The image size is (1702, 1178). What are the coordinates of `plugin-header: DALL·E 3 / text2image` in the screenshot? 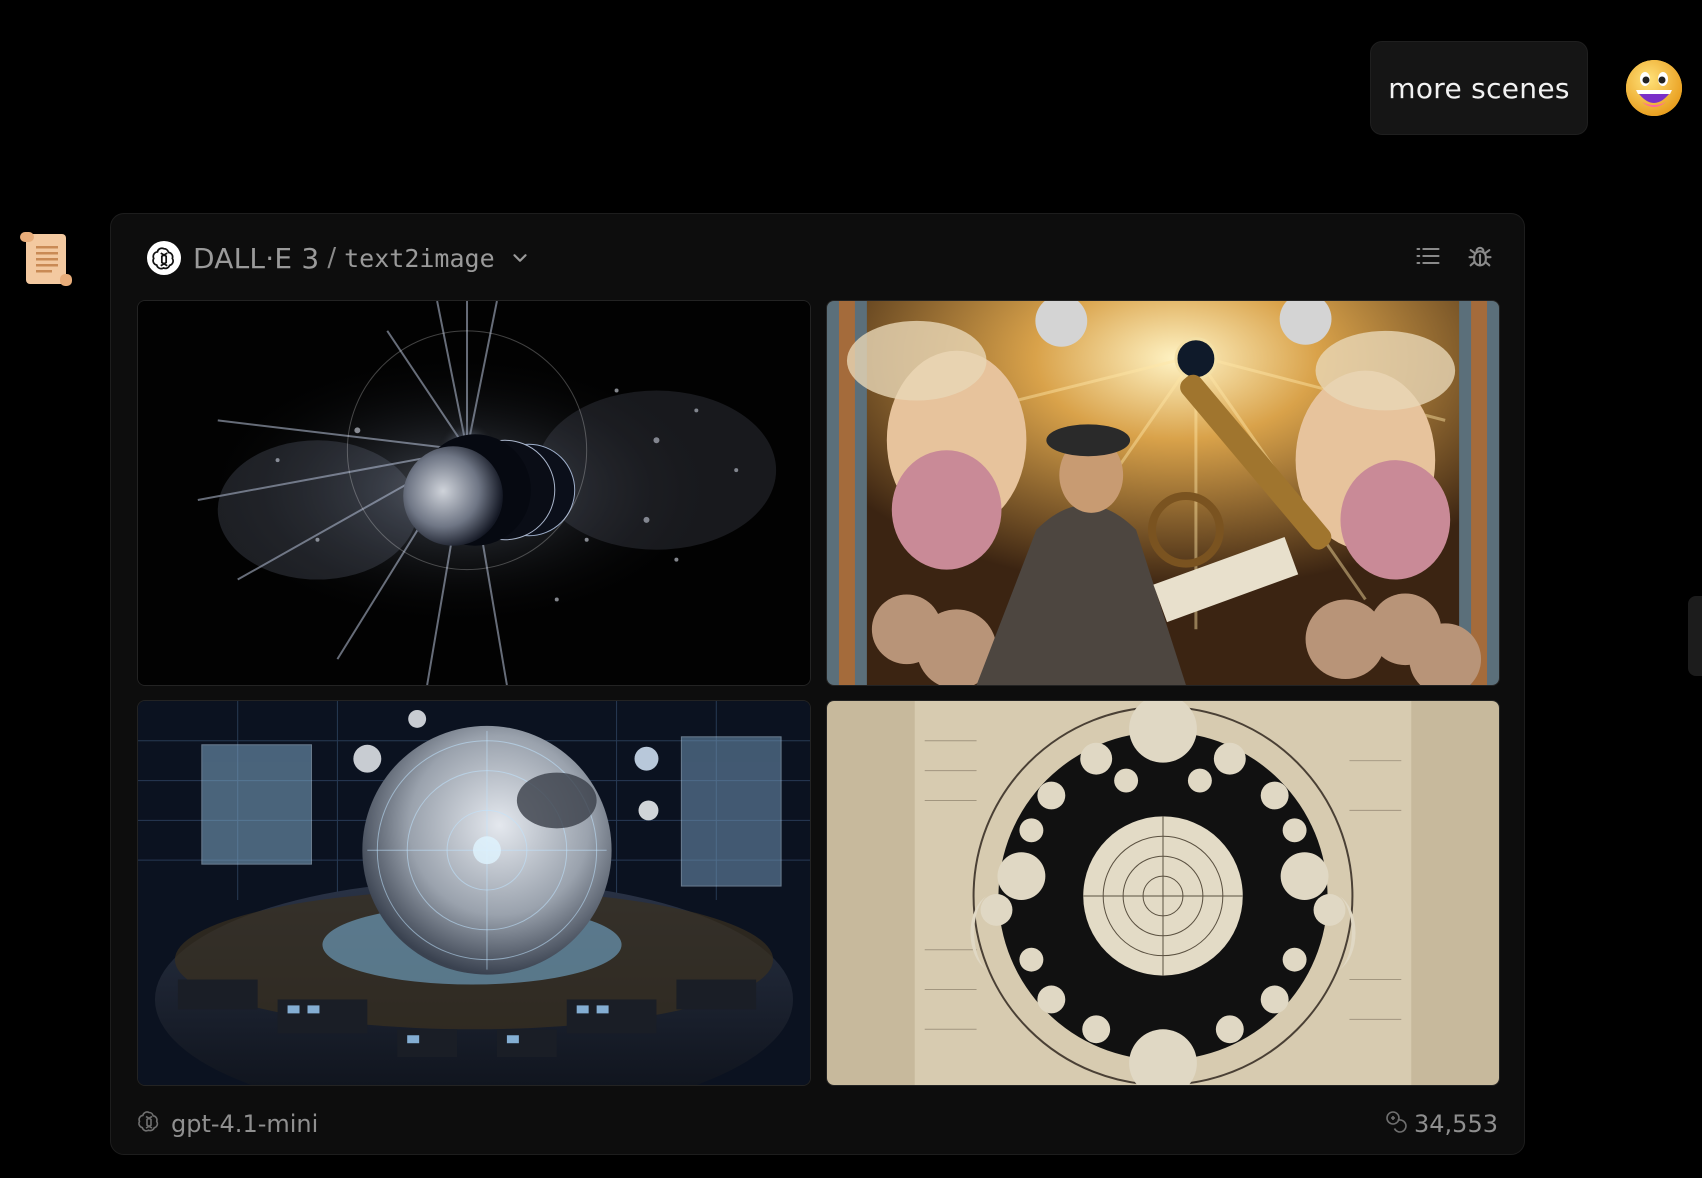 It's located at (339, 258).